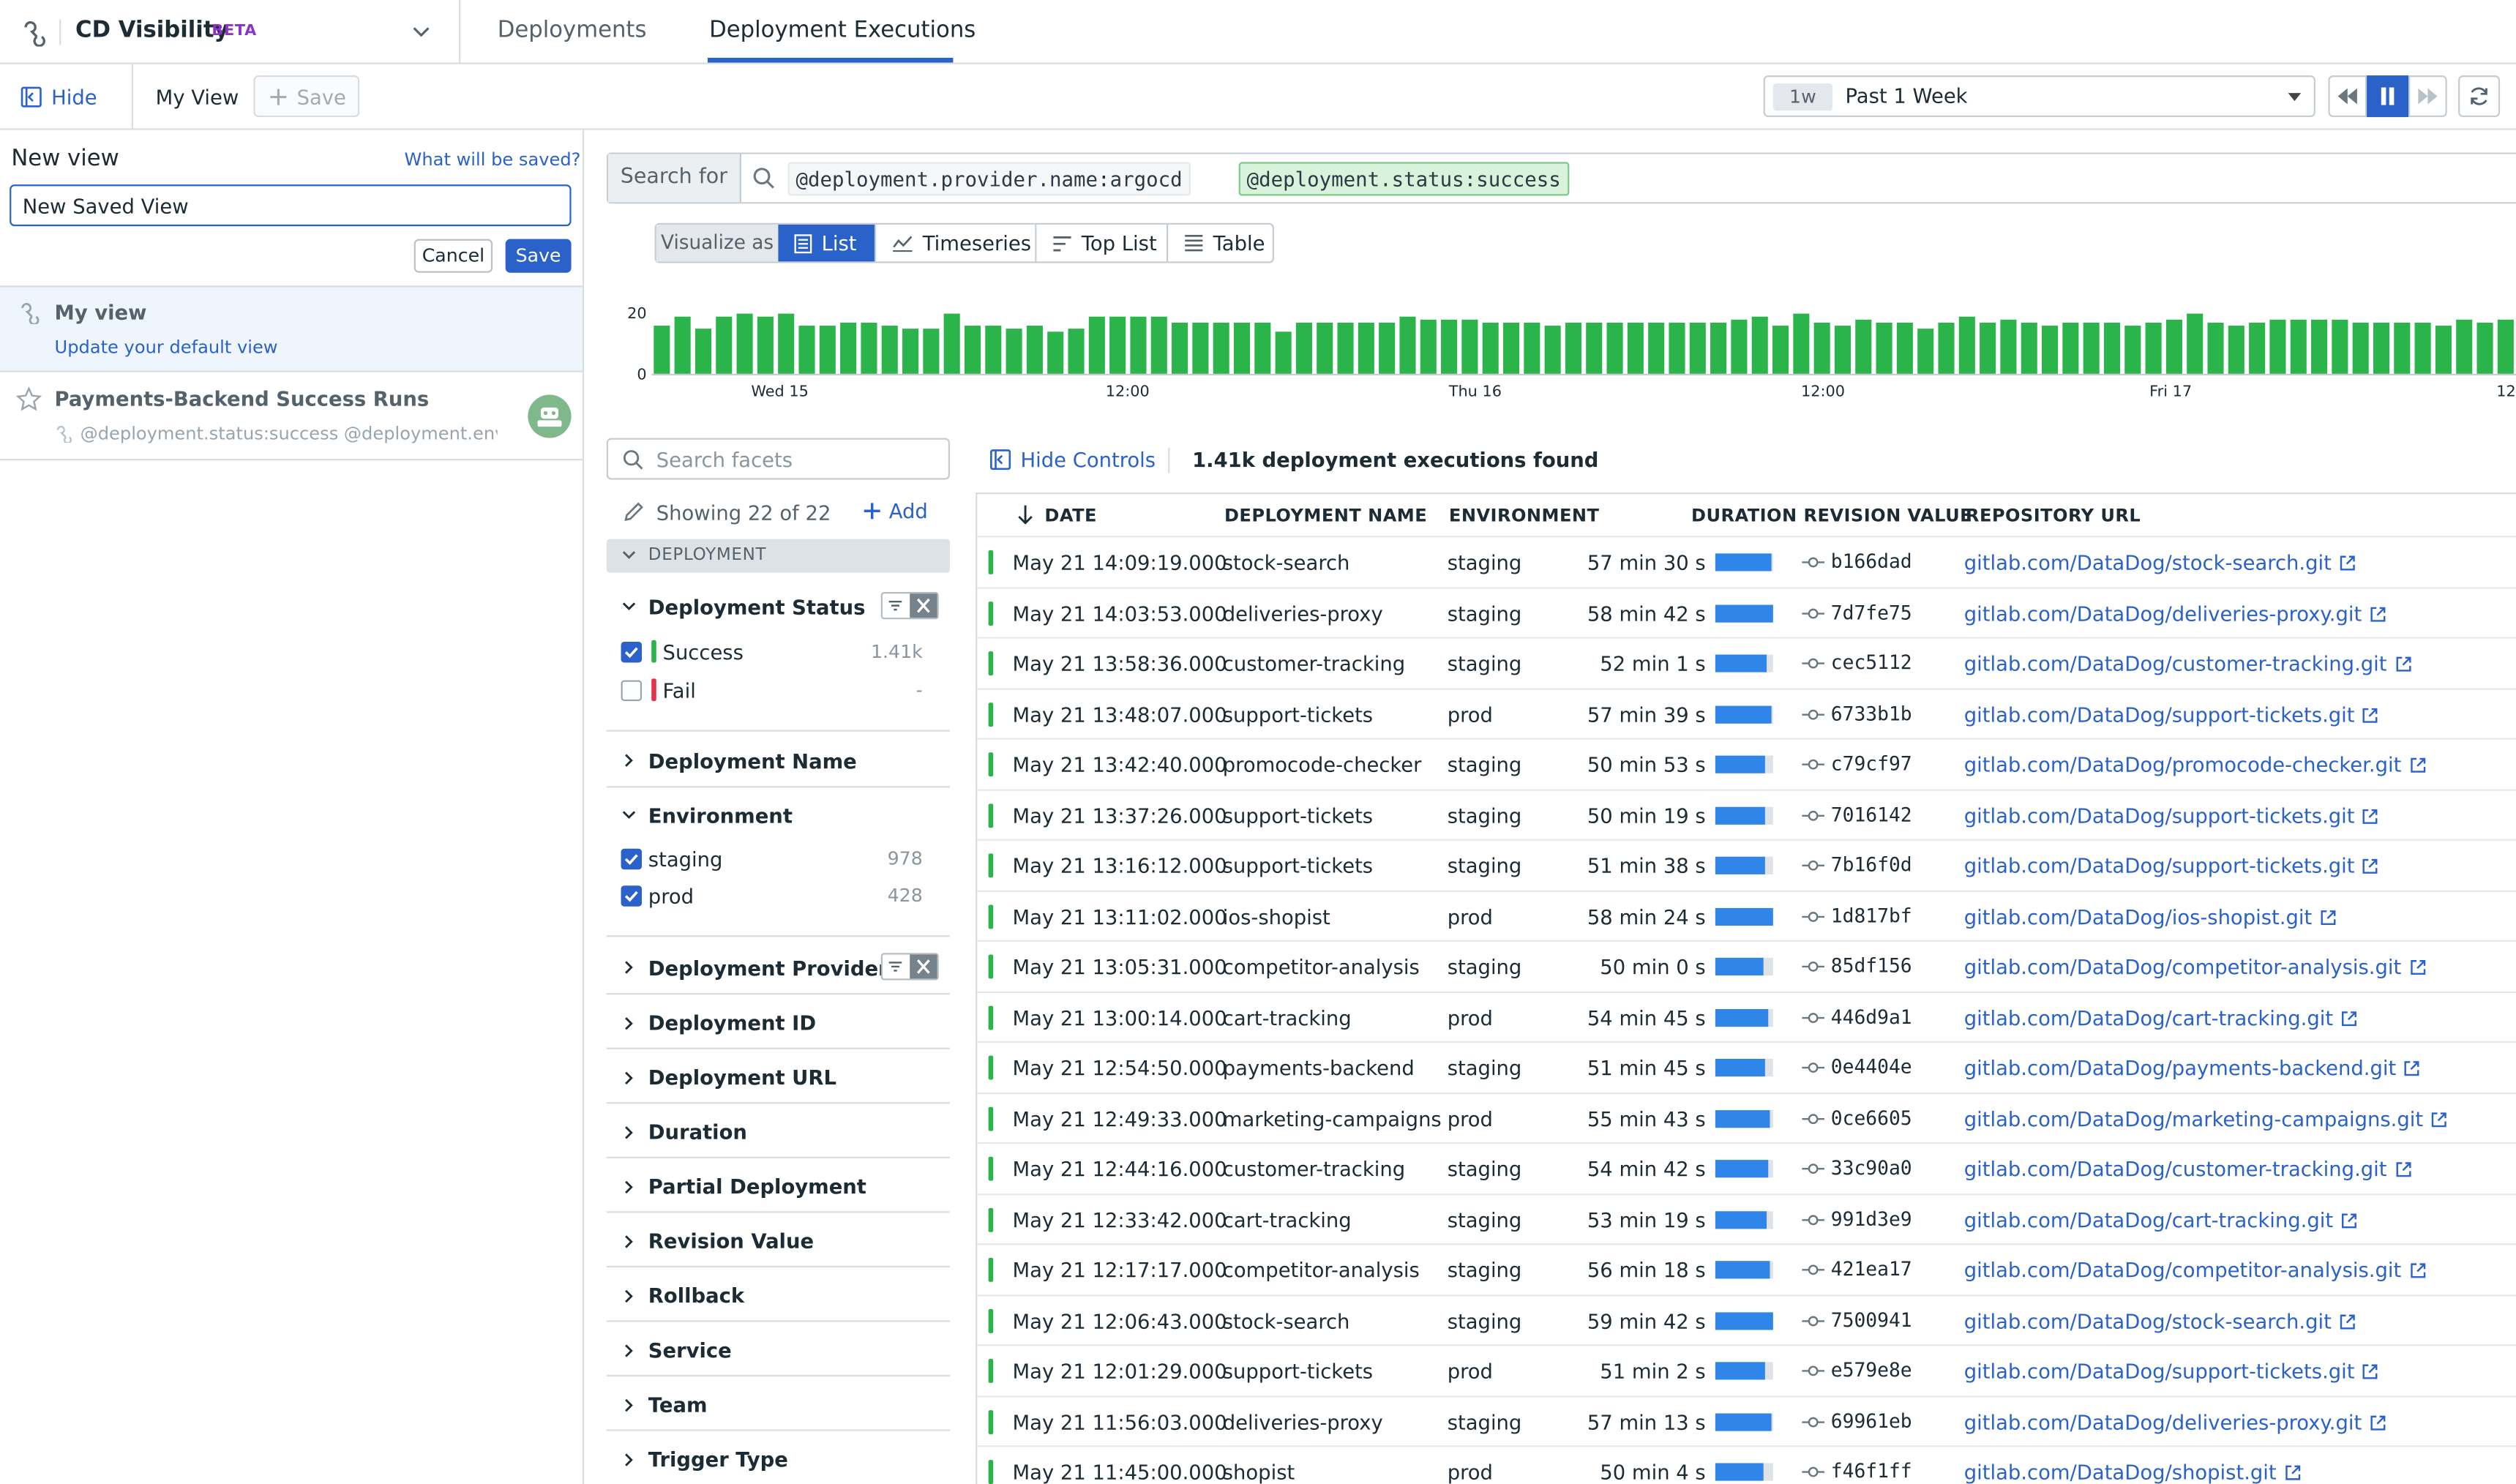 The width and height of the screenshot is (2516, 1484). I want to click on viz-timeseries-button: Timeseries, so click(954, 243).